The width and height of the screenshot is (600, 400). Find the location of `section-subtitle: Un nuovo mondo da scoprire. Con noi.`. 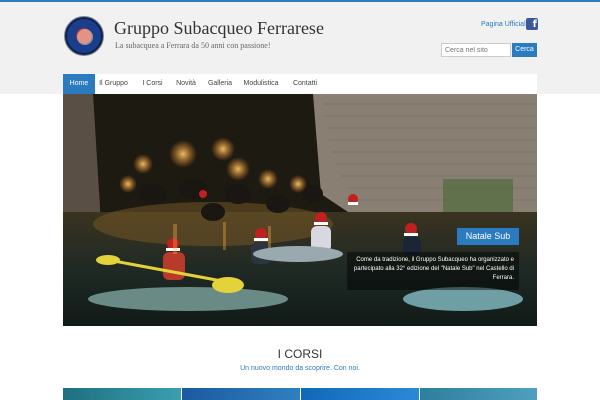

section-subtitle: Un nuovo mondo da scoprire. Con noi. is located at coordinates (300, 368).